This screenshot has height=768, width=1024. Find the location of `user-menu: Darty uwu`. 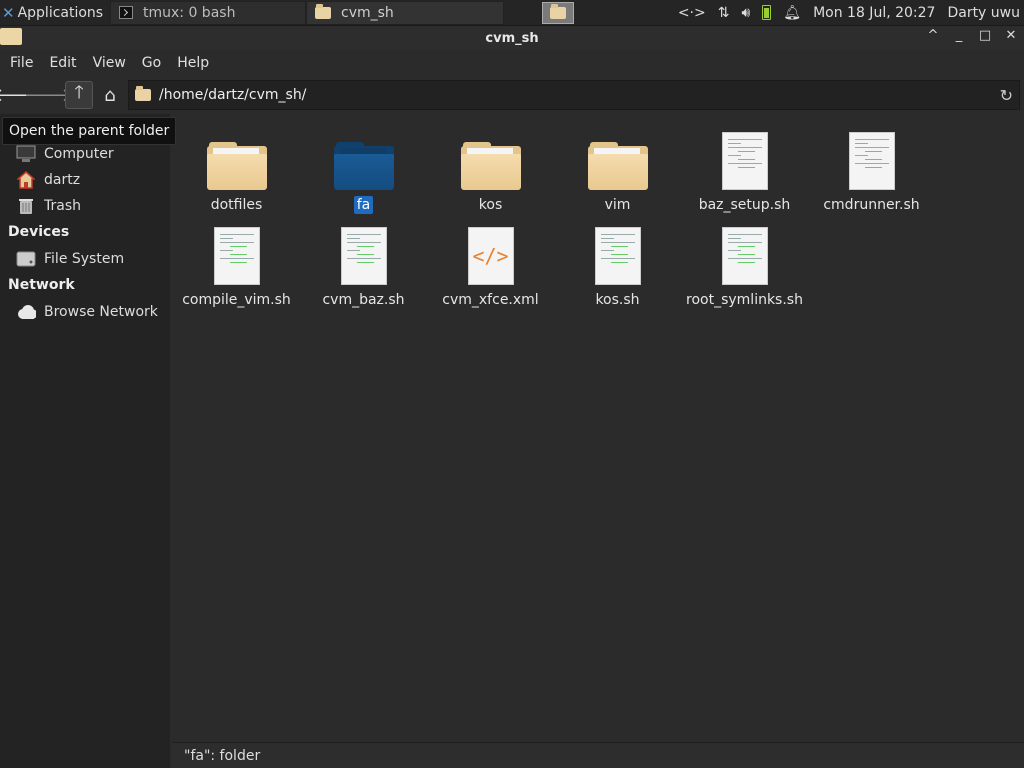

user-menu: Darty uwu is located at coordinates (983, 13).